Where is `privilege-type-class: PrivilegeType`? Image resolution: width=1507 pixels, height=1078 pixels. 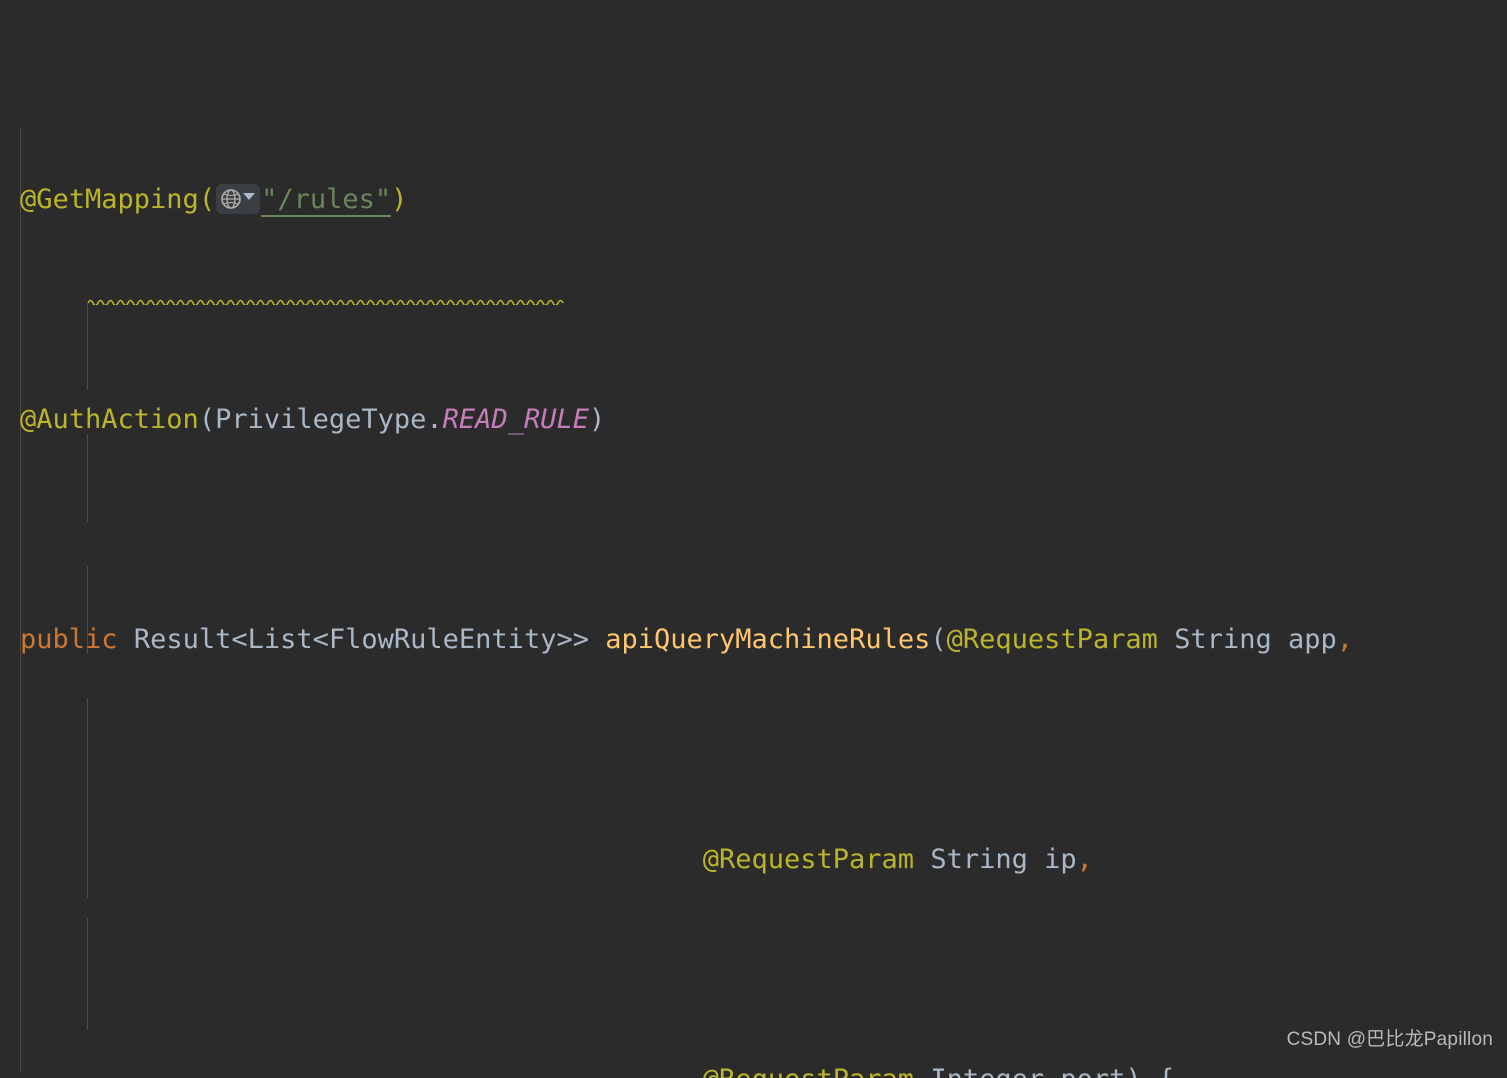 privilege-type-class: PrivilegeType is located at coordinates (321, 419).